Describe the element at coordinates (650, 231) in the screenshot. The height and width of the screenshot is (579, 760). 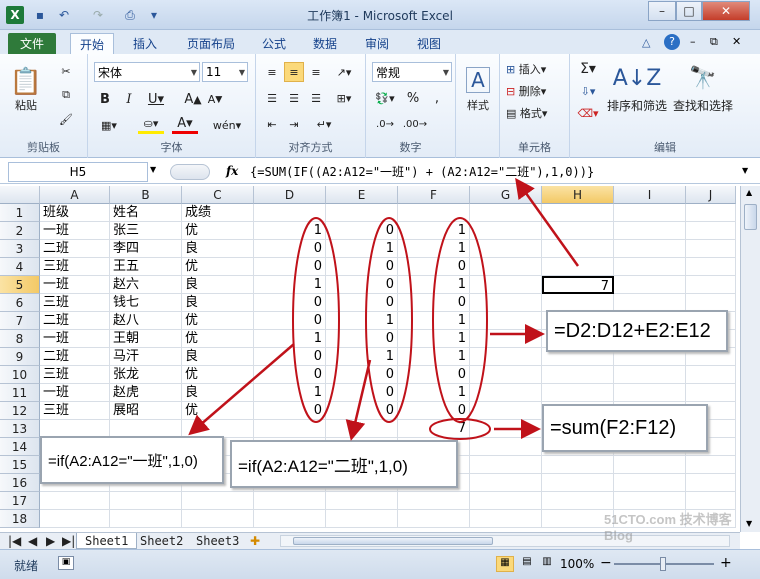
I see `cell-i2` at that location.